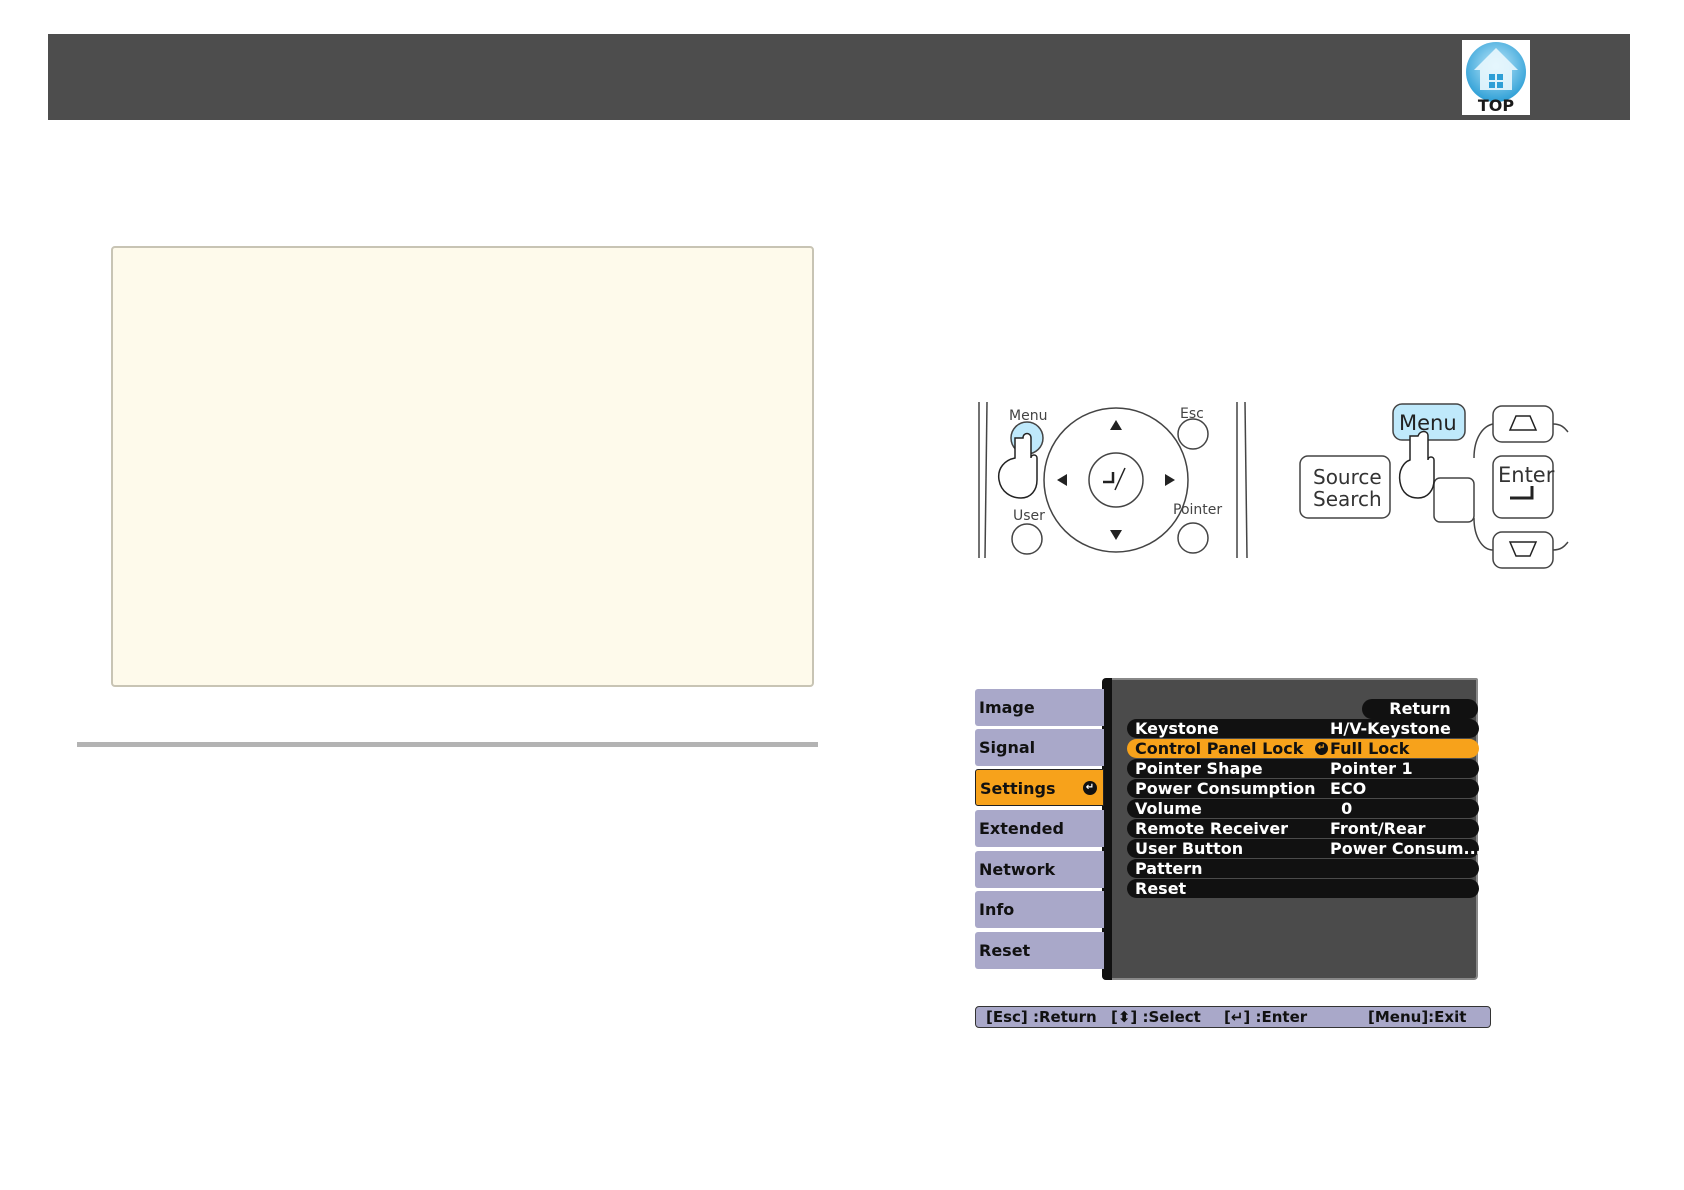 This screenshot has width=1684, height=1190. What do you see at coordinates (1390, 728) in the screenshot?
I see `menu-row-value: H/V-Keystone` at bounding box center [1390, 728].